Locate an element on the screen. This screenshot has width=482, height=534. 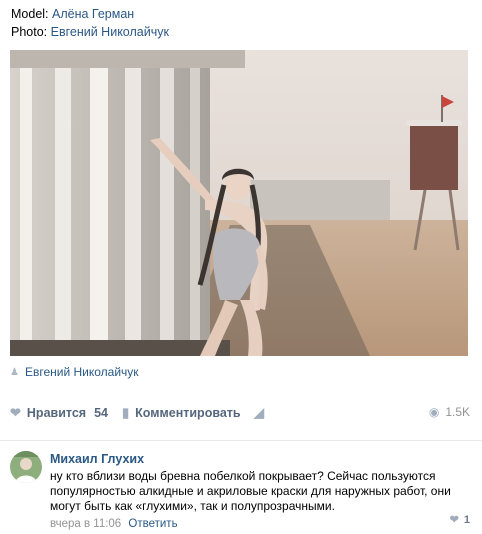
person-icon: ♟ is located at coordinates (14, 372).